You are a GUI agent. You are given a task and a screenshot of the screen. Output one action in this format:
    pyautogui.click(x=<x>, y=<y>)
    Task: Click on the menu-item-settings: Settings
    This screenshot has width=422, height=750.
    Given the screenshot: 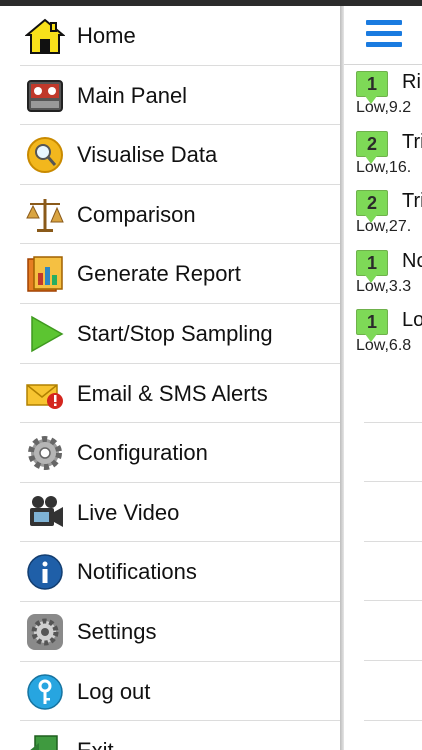 What is the action you would take?
    pyautogui.click(x=180, y=632)
    